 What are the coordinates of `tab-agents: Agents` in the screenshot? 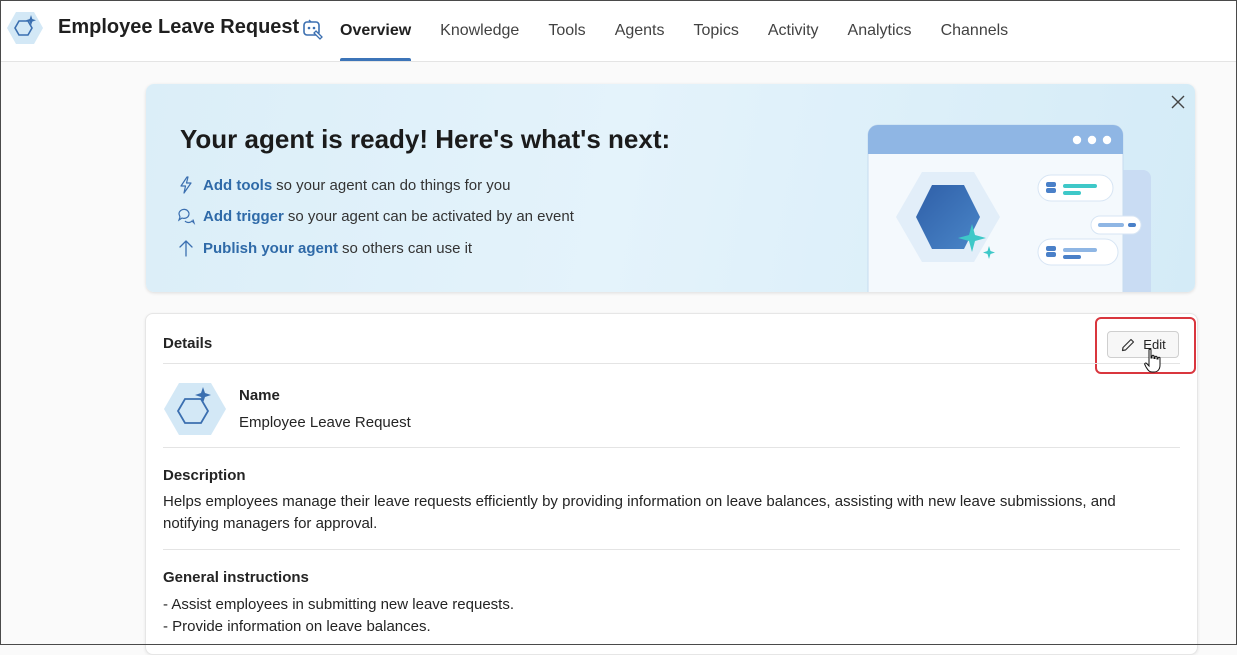 It's located at (640, 30).